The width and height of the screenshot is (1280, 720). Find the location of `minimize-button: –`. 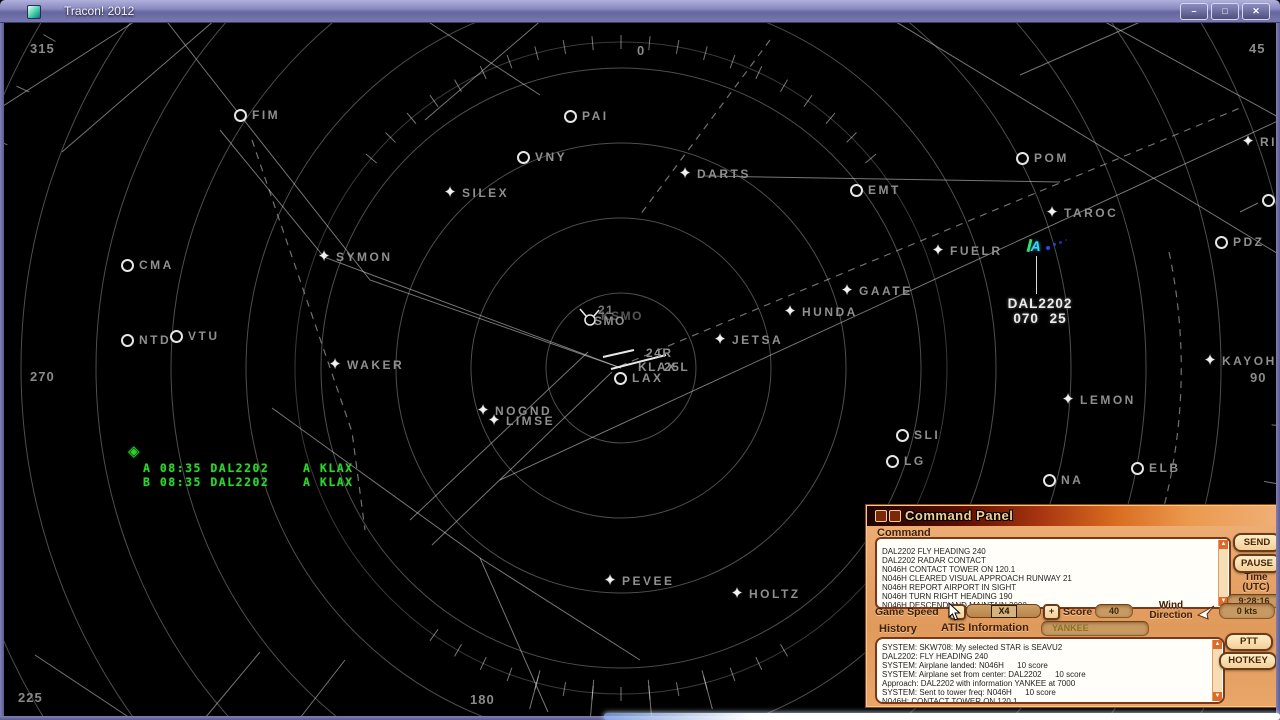

minimize-button: – is located at coordinates (1194, 11).